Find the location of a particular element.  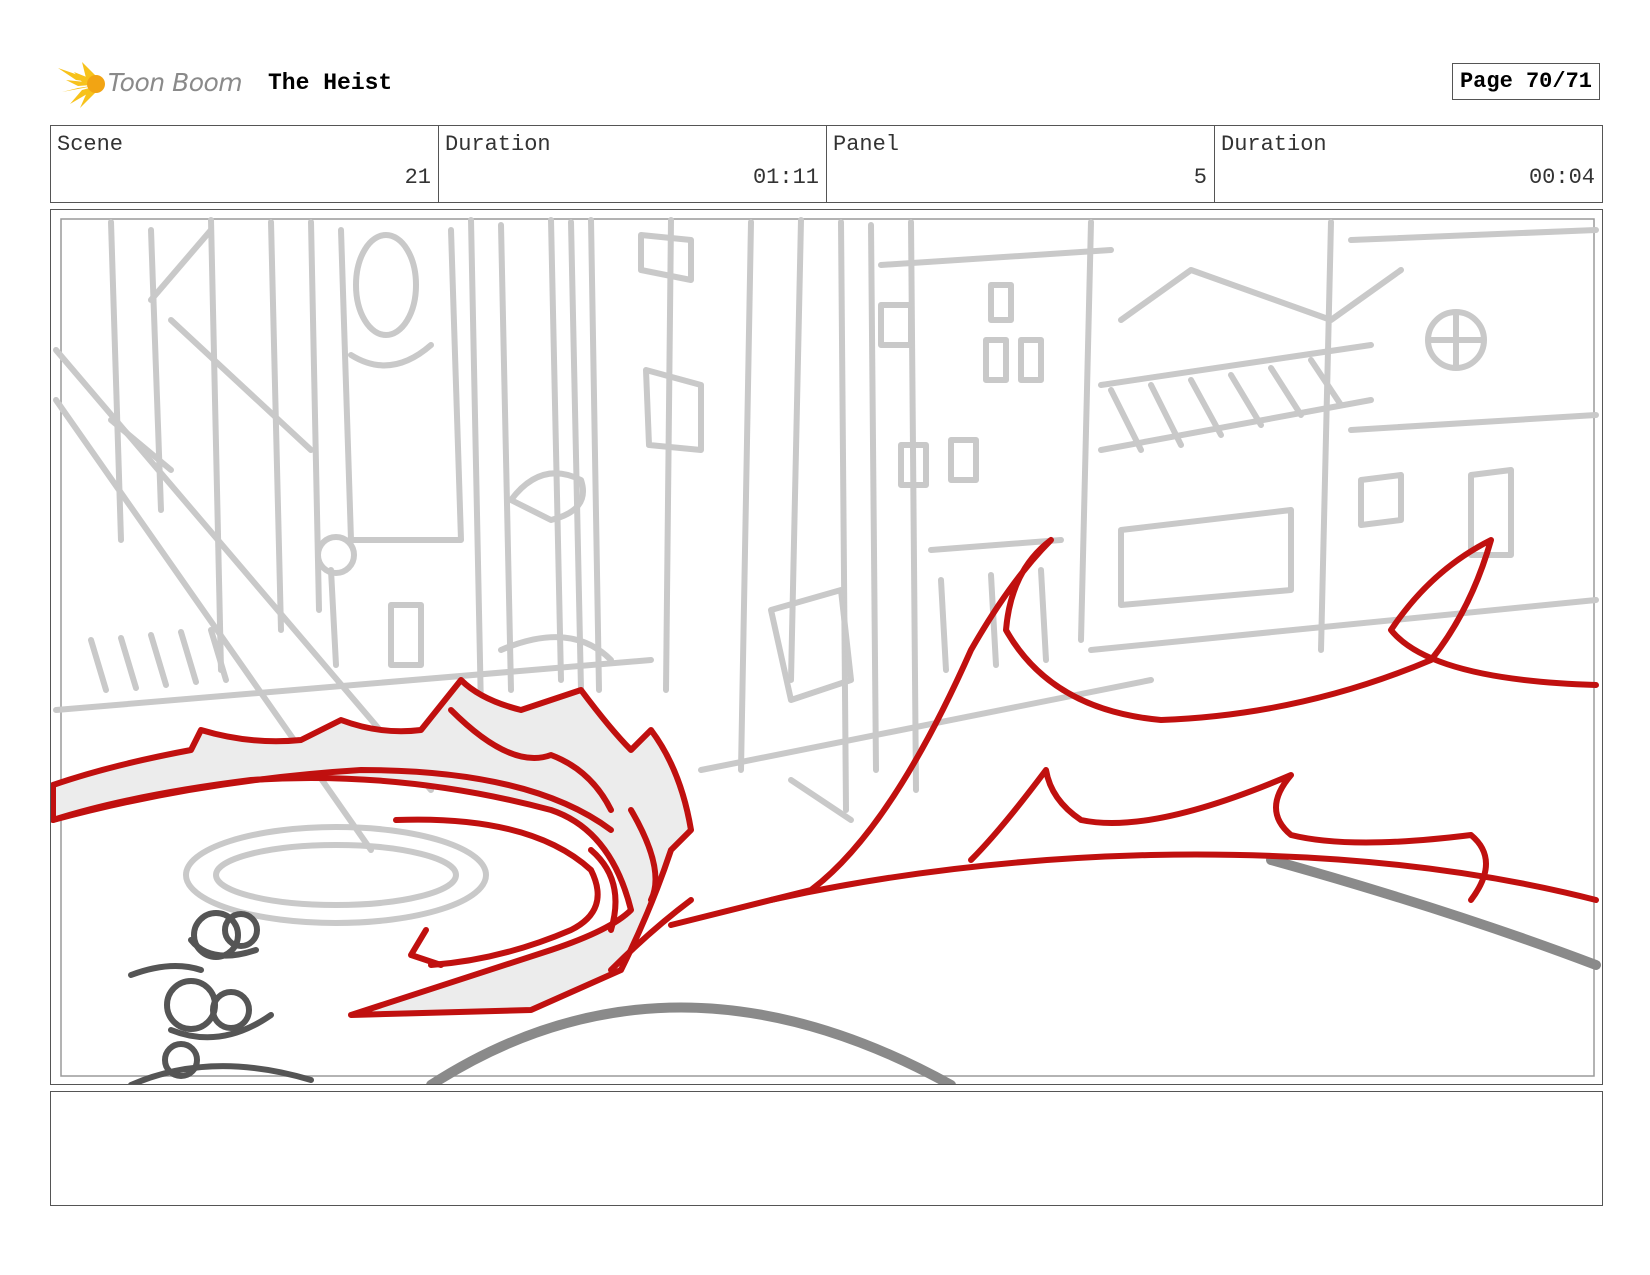

panel-duration-value: 00:04 is located at coordinates (1561, 177).